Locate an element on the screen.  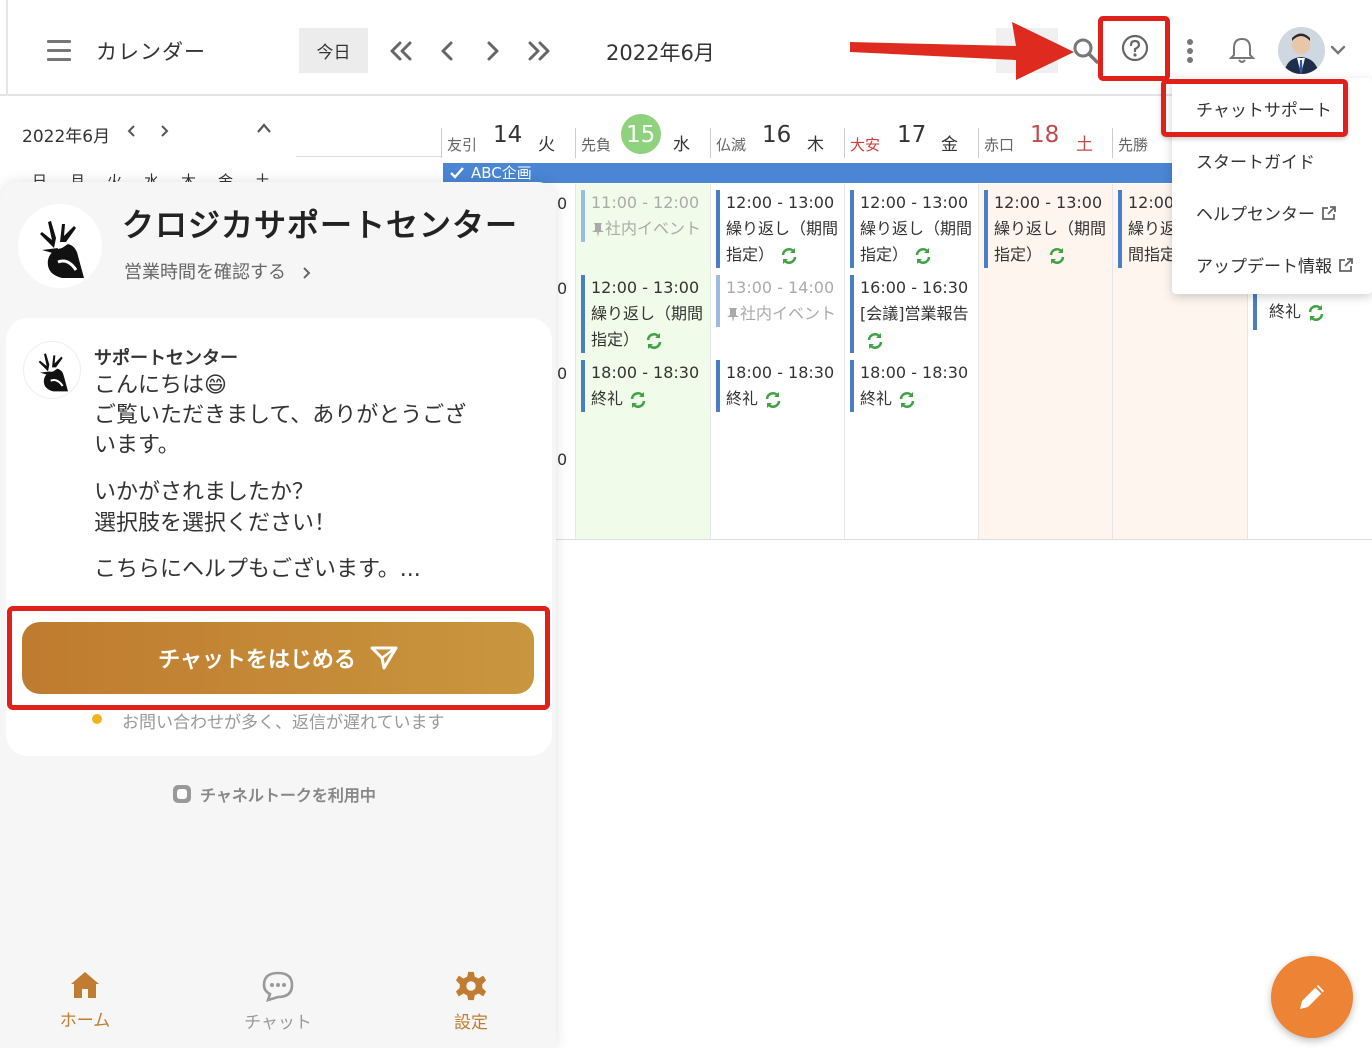
channeltalk-icon is located at coordinates (182, 794).